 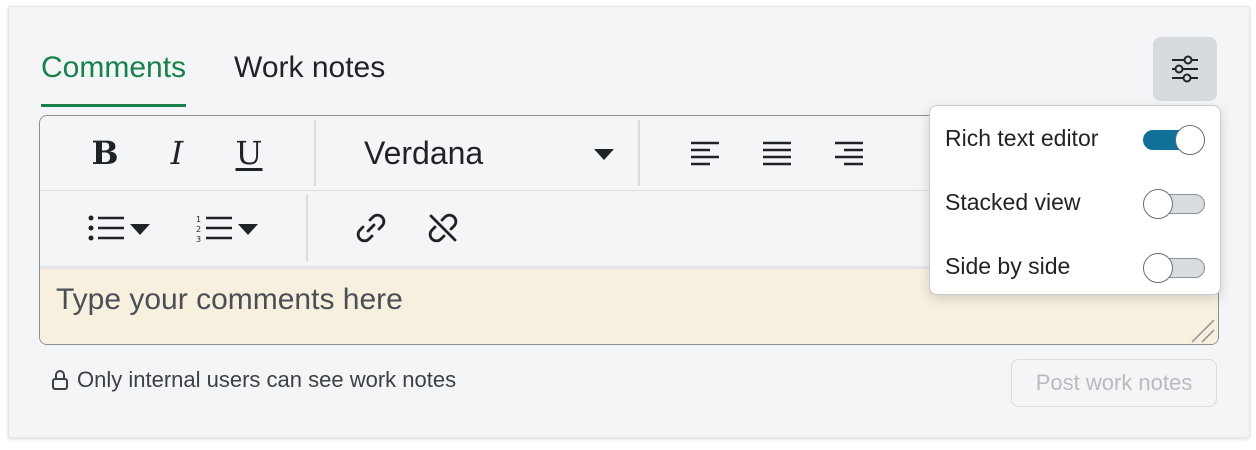 I want to click on post-work-notes-button: Post work notes, so click(x=1114, y=383).